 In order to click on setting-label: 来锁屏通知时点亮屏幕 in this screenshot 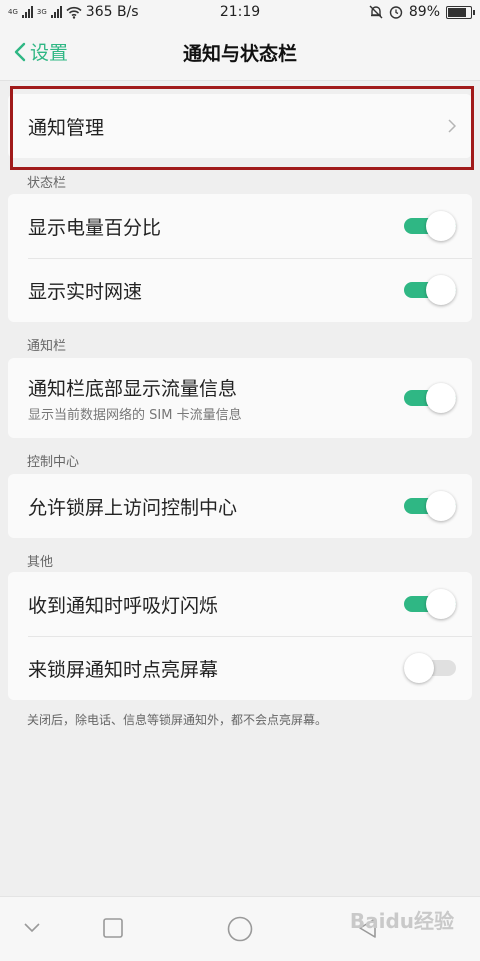, I will do `click(123, 669)`.